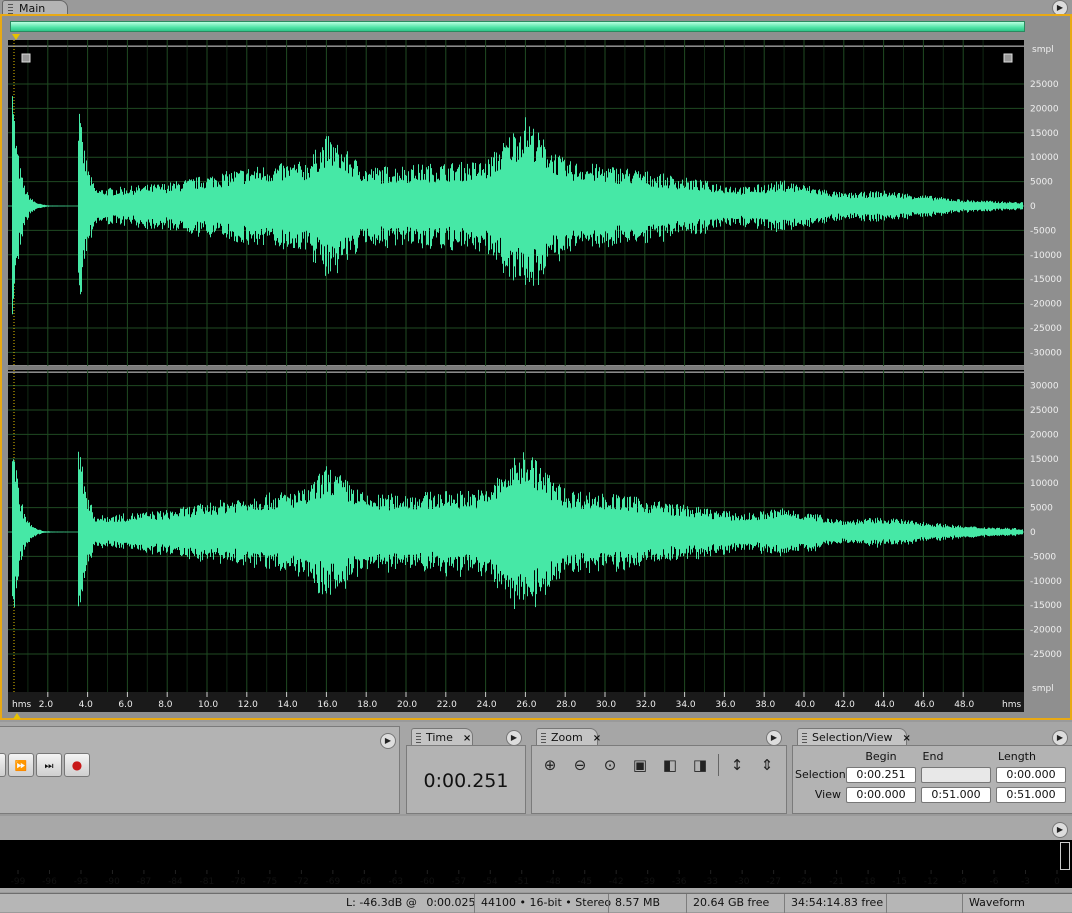 Image resolution: width=1072 pixels, height=913 pixels. I want to click on meter-tick-label: -51, so click(521, 882).